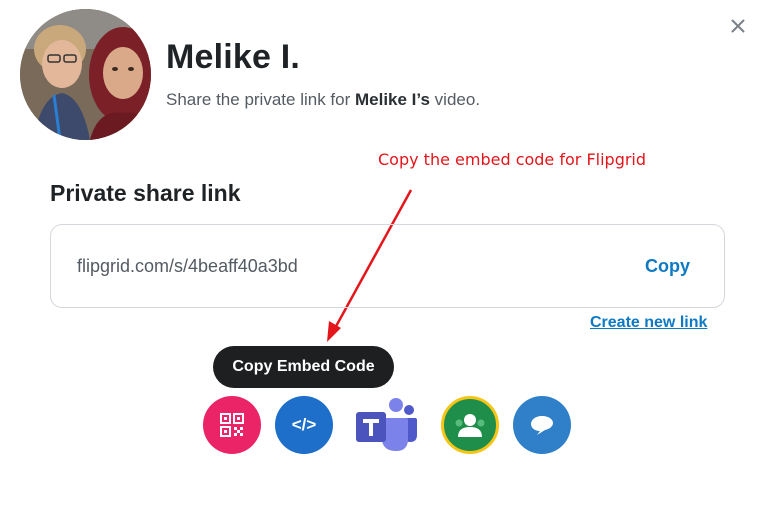  I want to click on google-classroom-button, so click(470, 425).